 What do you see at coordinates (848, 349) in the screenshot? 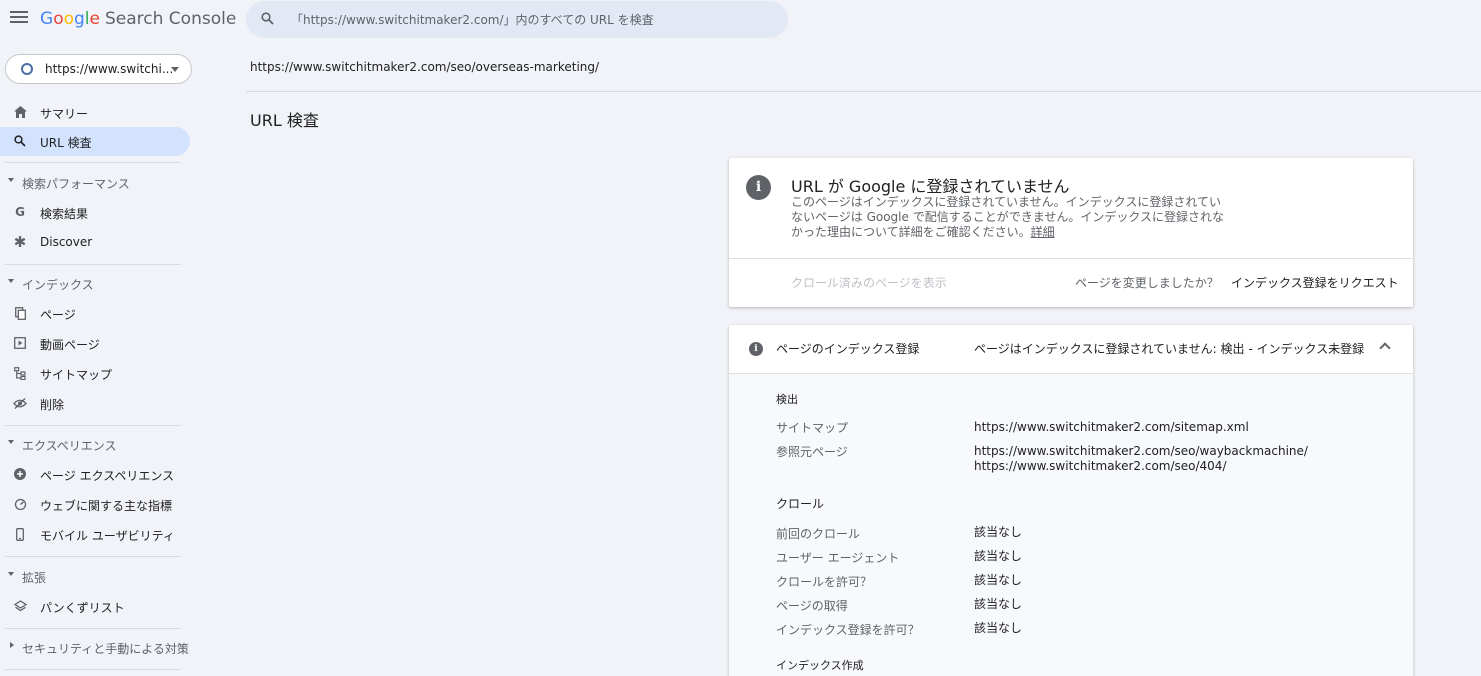
I see `page-indexing-label: ページのインデックス登録` at bounding box center [848, 349].